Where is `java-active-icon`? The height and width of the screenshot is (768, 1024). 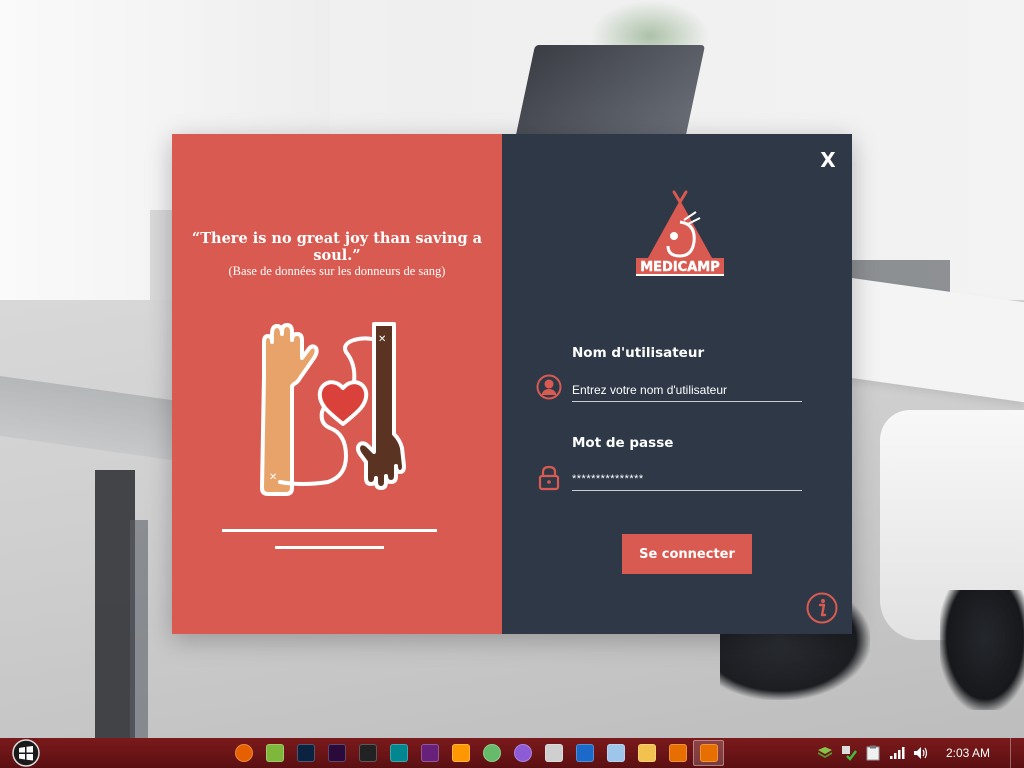 java-active-icon is located at coordinates (708, 753).